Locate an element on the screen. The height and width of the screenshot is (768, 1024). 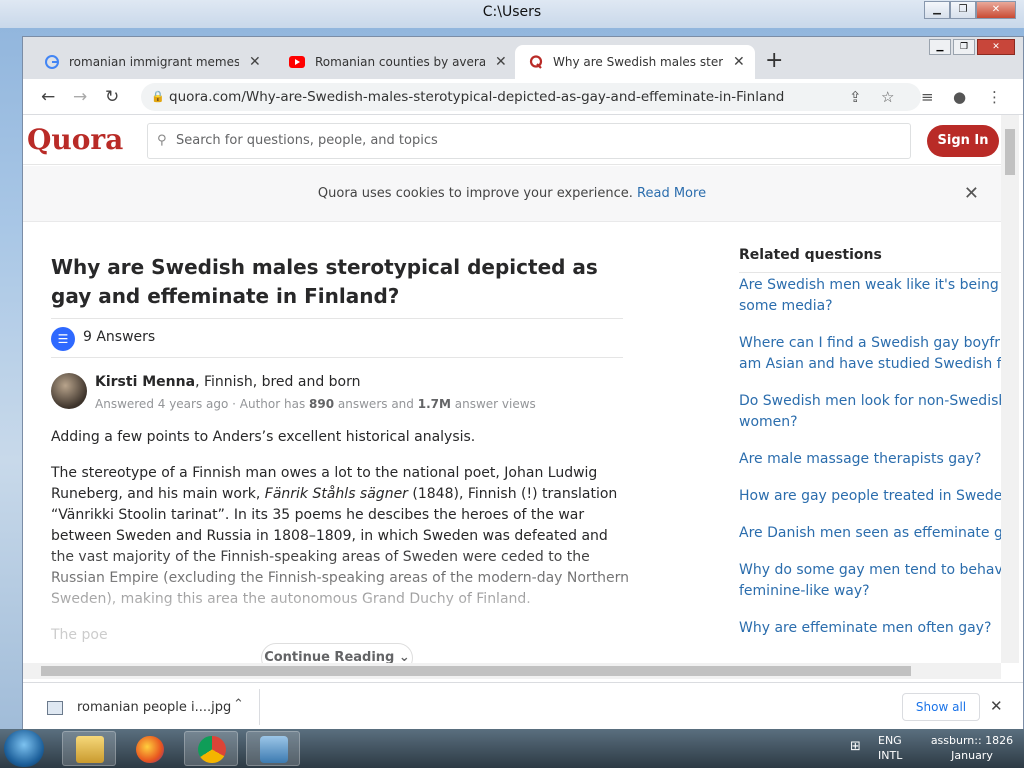
read-more-link: Read More is located at coordinates (671, 193).